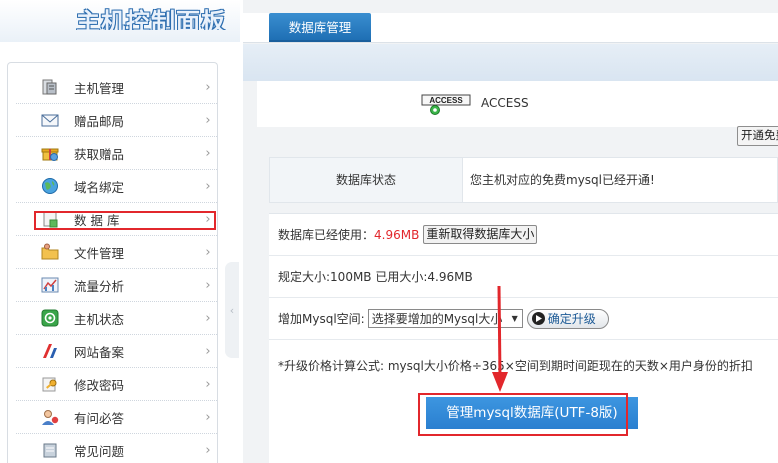  What do you see at coordinates (50, 318) in the screenshot?
I see `power-icon` at bounding box center [50, 318].